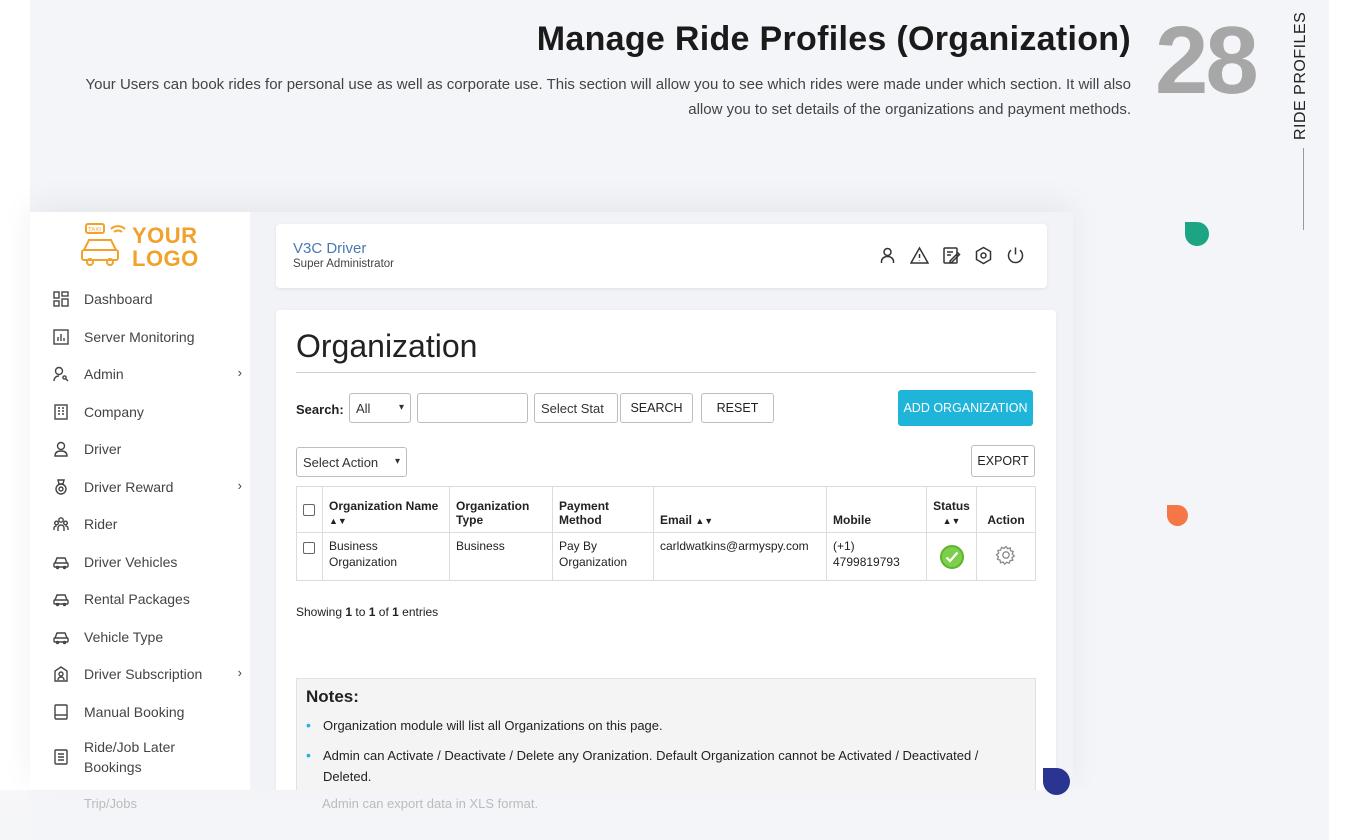 The height and width of the screenshot is (840, 1359). Describe the element at coordinates (343, 264) in the screenshot. I see `user-role: Super Administrator` at that location.